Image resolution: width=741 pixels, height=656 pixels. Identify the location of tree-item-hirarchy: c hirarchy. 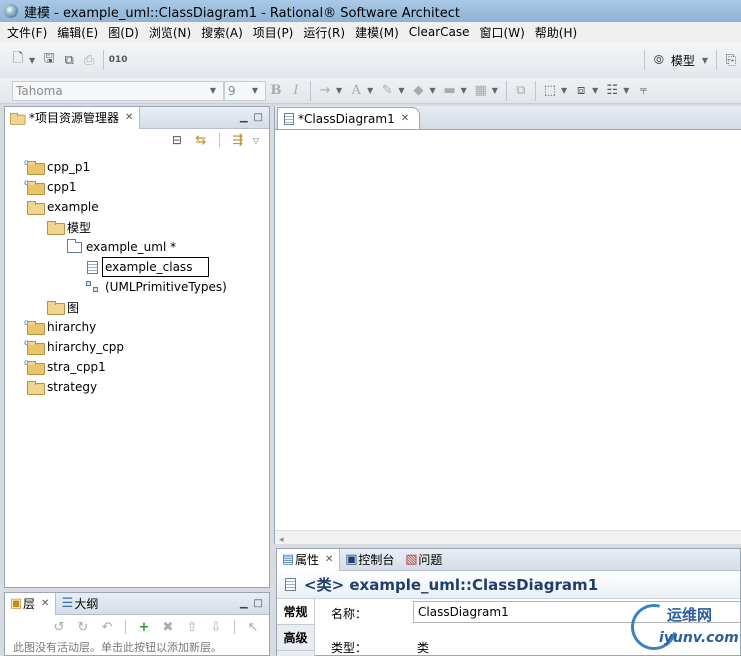
(60, 327).